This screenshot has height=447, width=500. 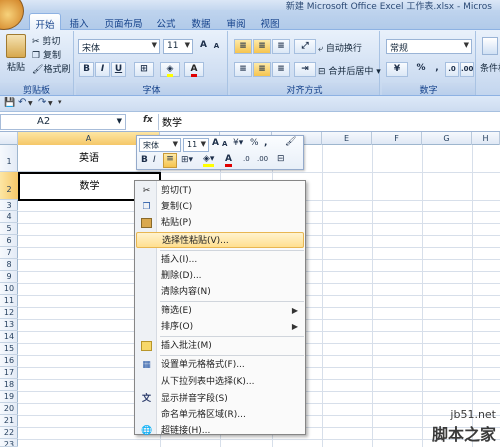 What do you see at coordinates (9, 443) in the screenshot?
I see `row-header-23: 23` at bounding box center [9, 443].